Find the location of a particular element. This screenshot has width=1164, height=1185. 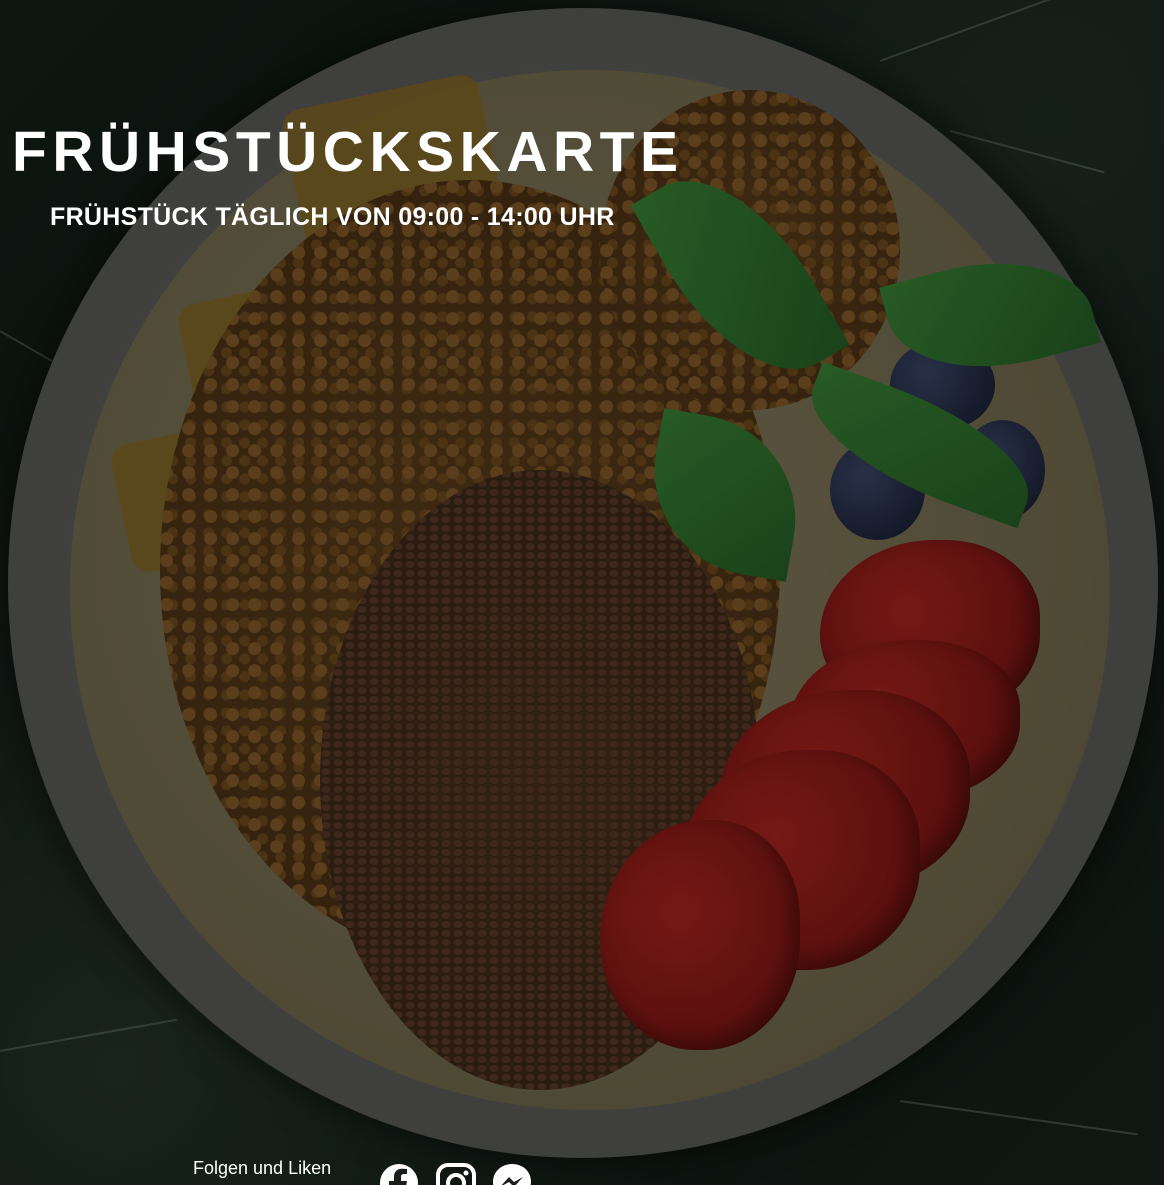

facebook-icon is located at coordinates (399, 1174).